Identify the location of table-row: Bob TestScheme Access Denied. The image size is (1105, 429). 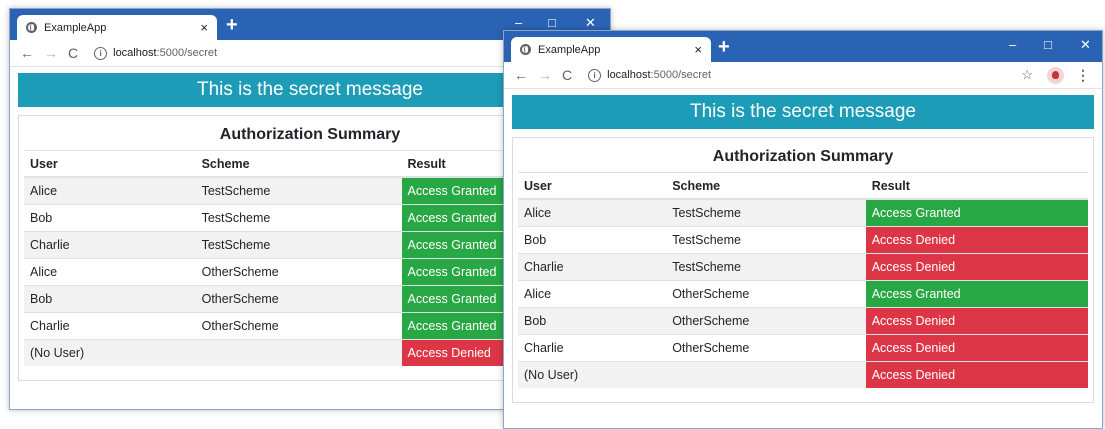
(803, 240).